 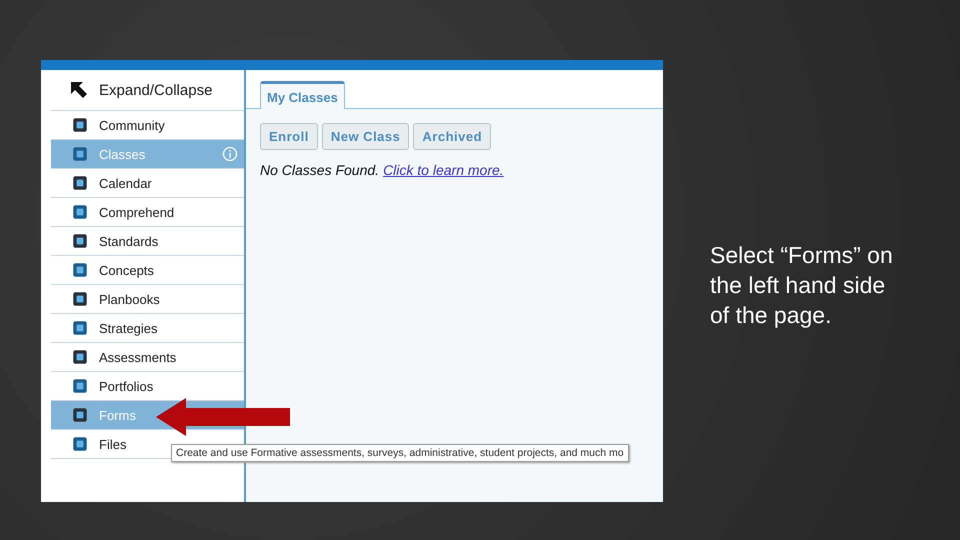 I want to click on sidebar-item: Calendar, so click(x=147, y=183).